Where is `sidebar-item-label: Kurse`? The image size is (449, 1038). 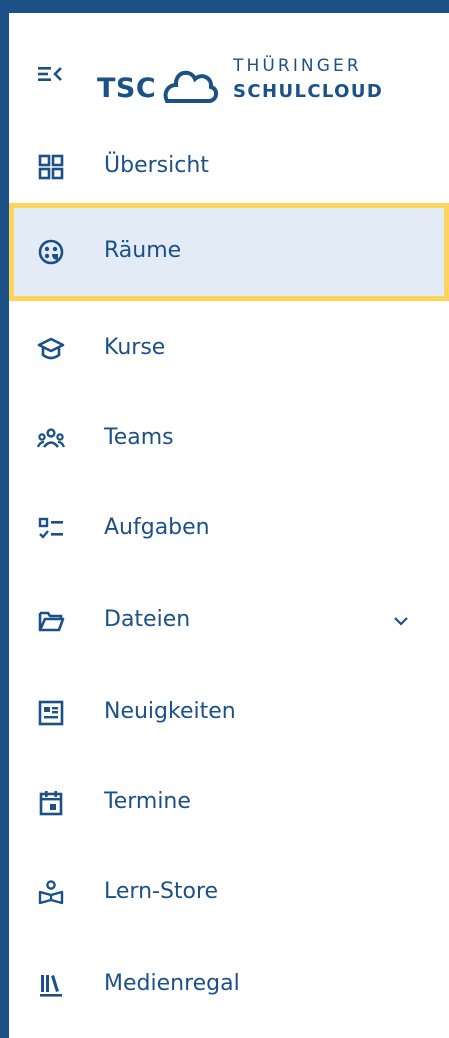
sidebar-item-label: Kurse is located at coordinates (135, 347).